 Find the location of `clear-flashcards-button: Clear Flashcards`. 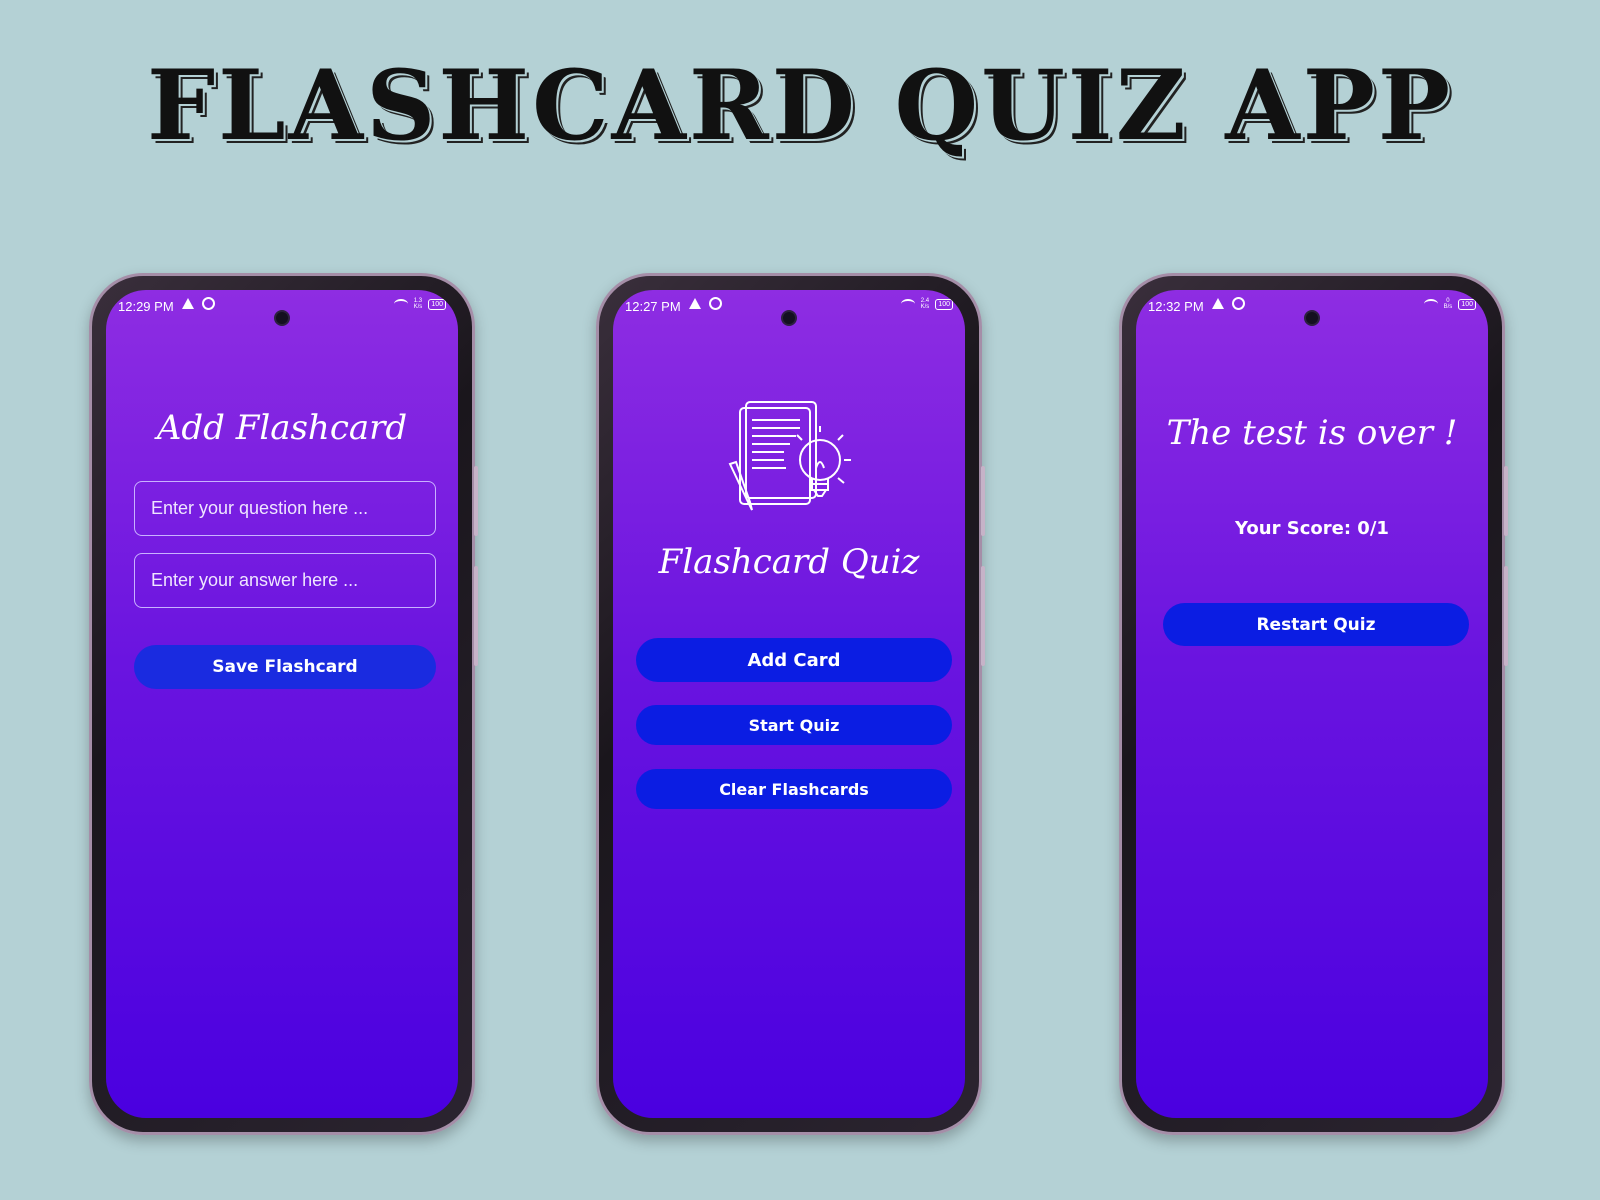

clear-flashcards-button: Clear Flashcards is located at coordinates (794, 789).